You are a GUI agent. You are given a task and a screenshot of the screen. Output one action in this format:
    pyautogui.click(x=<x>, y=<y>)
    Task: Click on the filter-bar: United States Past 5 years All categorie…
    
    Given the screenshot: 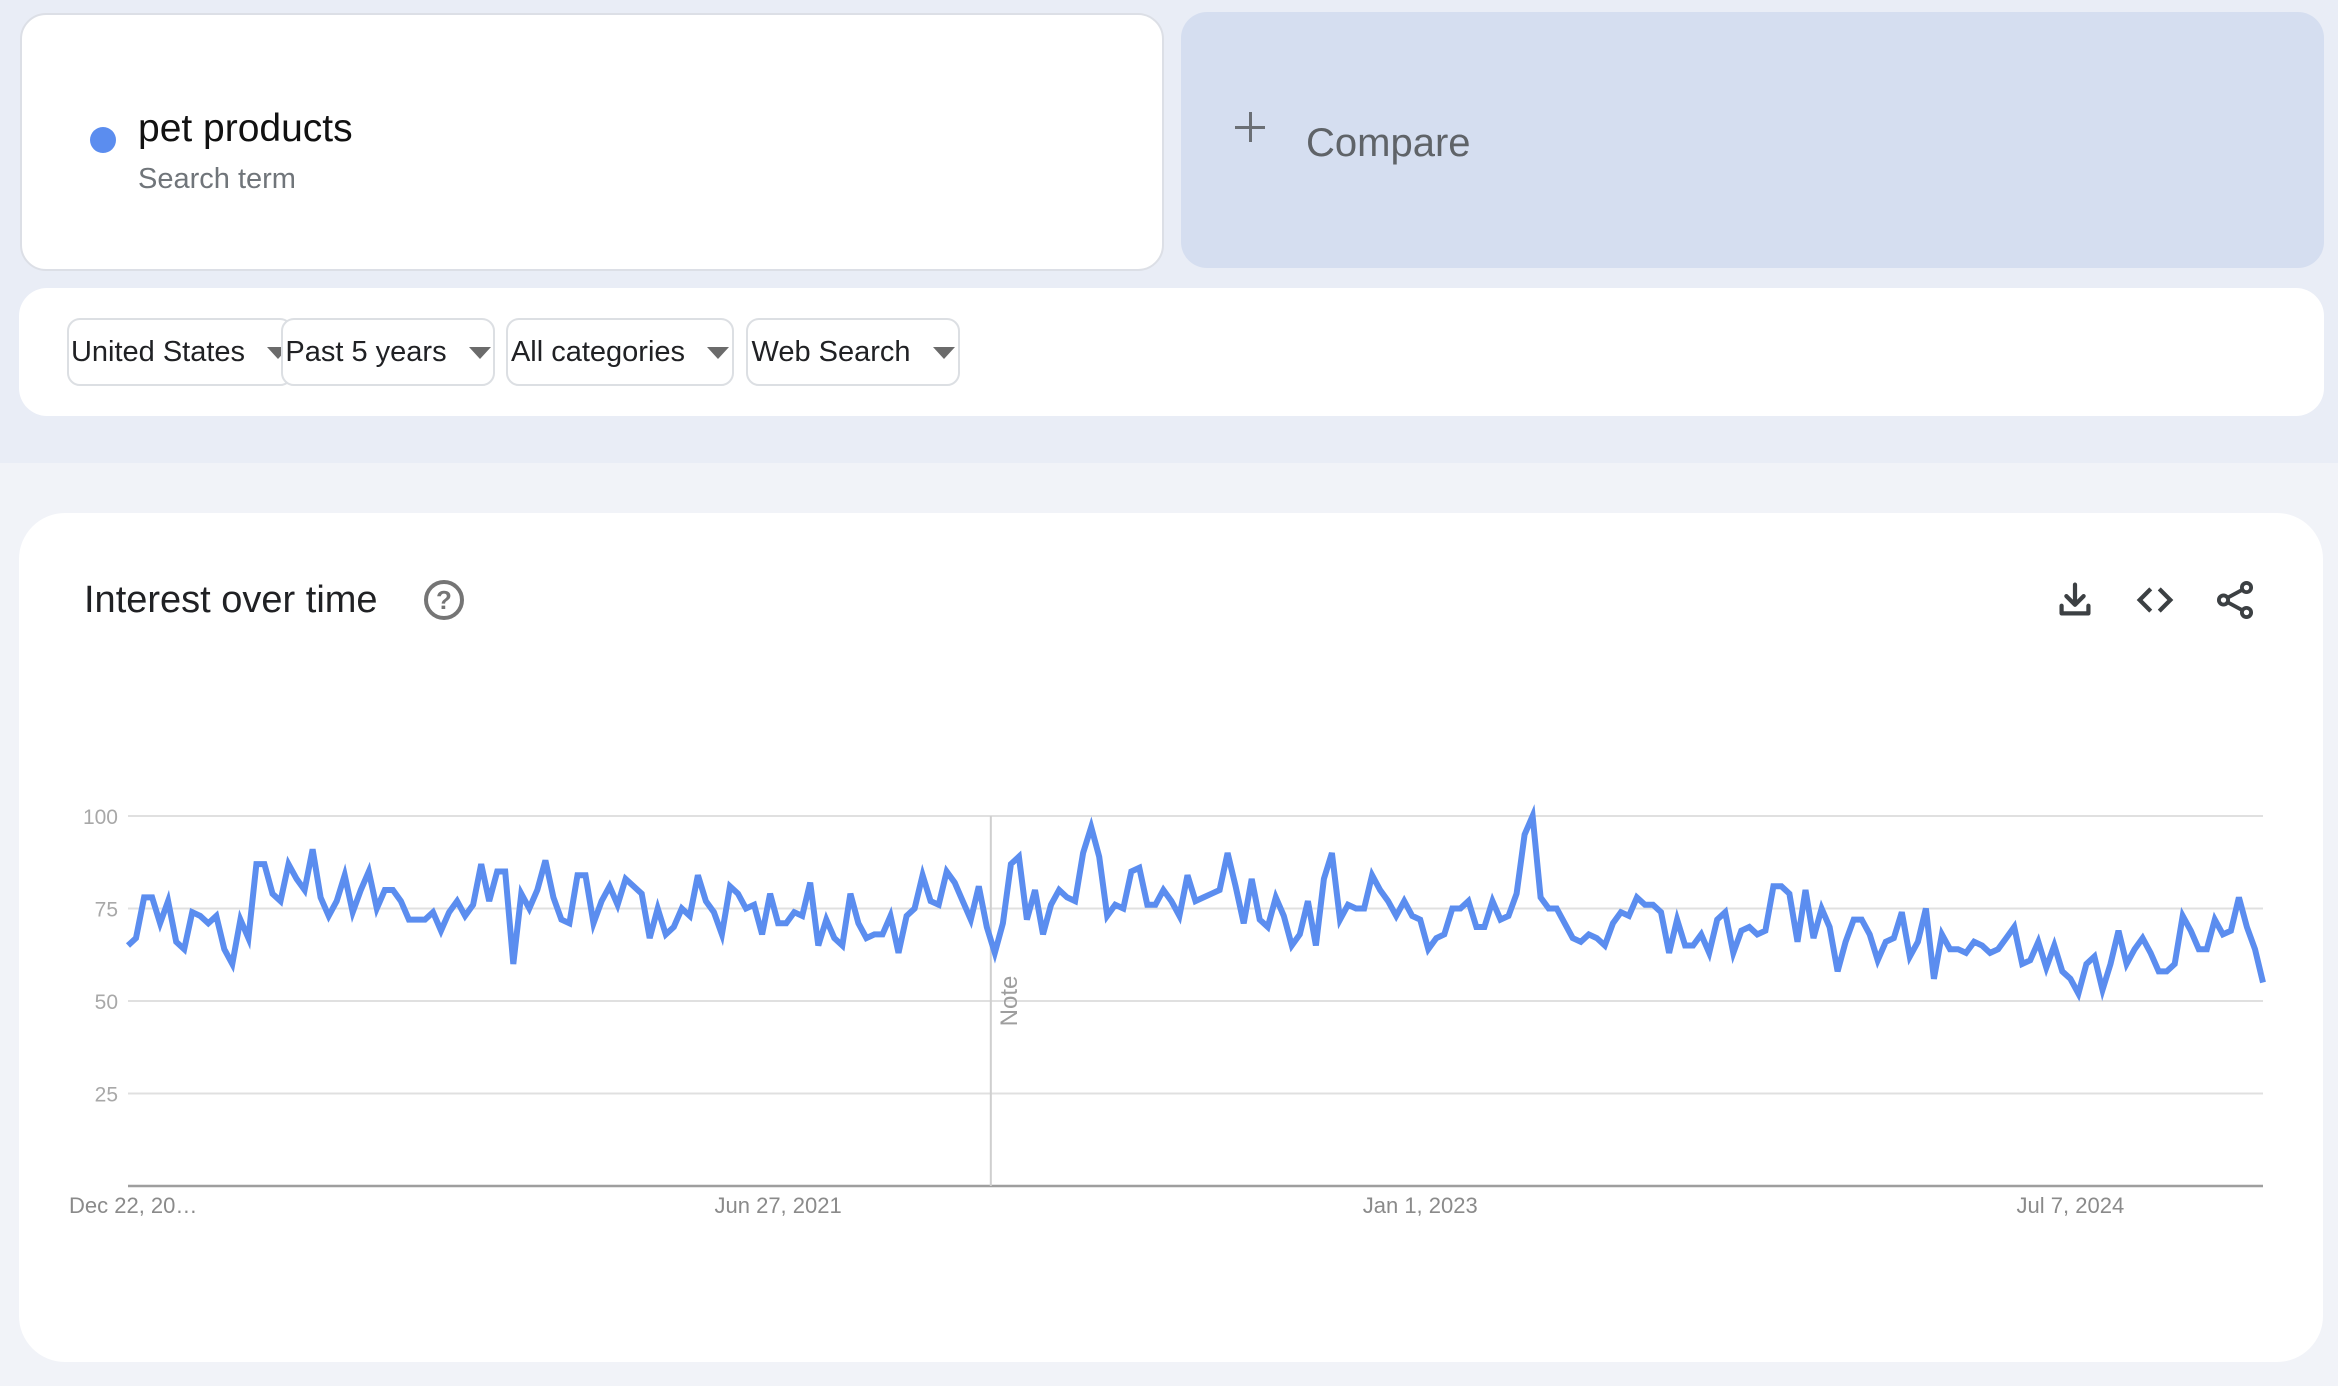 What is the action you would take?
    pyautogui.click(x=1171, y=352)
    